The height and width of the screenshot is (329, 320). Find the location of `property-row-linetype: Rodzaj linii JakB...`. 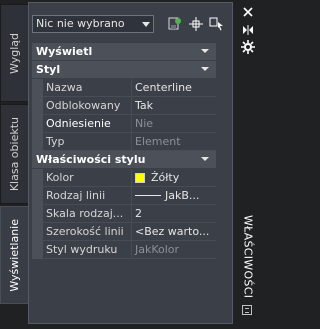

property-row-linetype: Rodzaj linii JakB... is located at coordinates (124, 196).